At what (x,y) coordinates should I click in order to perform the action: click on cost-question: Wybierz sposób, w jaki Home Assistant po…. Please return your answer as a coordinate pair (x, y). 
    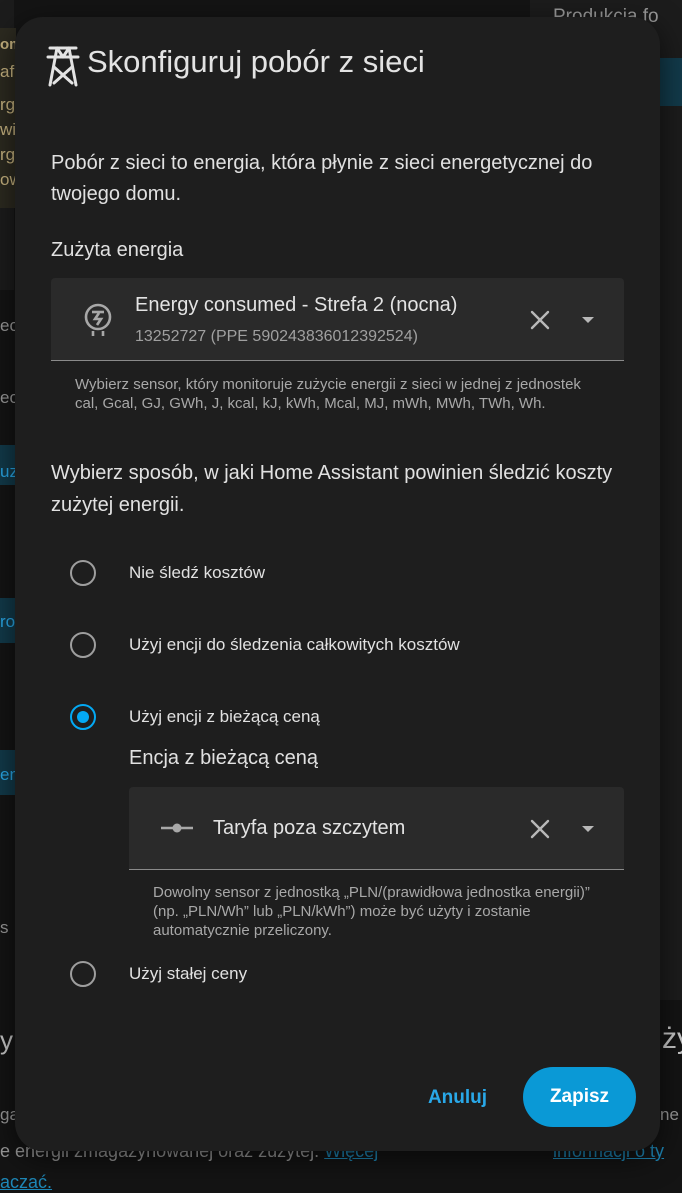
    Looking at the image, I should click on (332, 489).